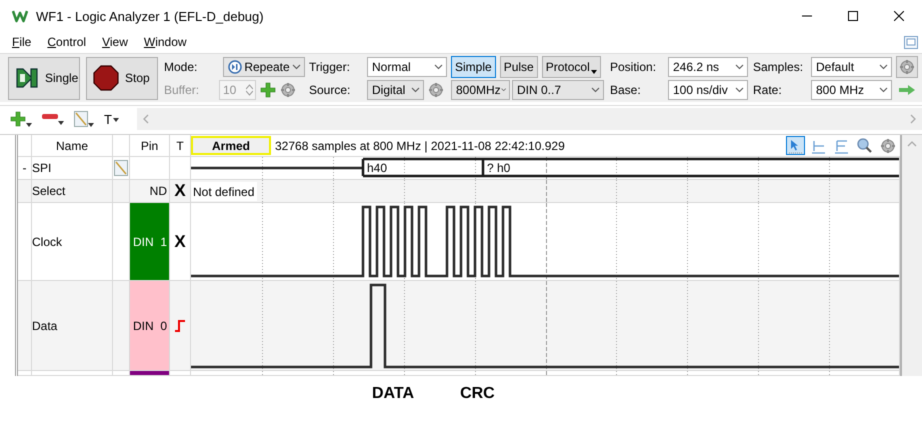  What do you see at coordinates (145, 119) in the screenshot?
I see `scroll-left-icon` at bounding box center [145, 119].